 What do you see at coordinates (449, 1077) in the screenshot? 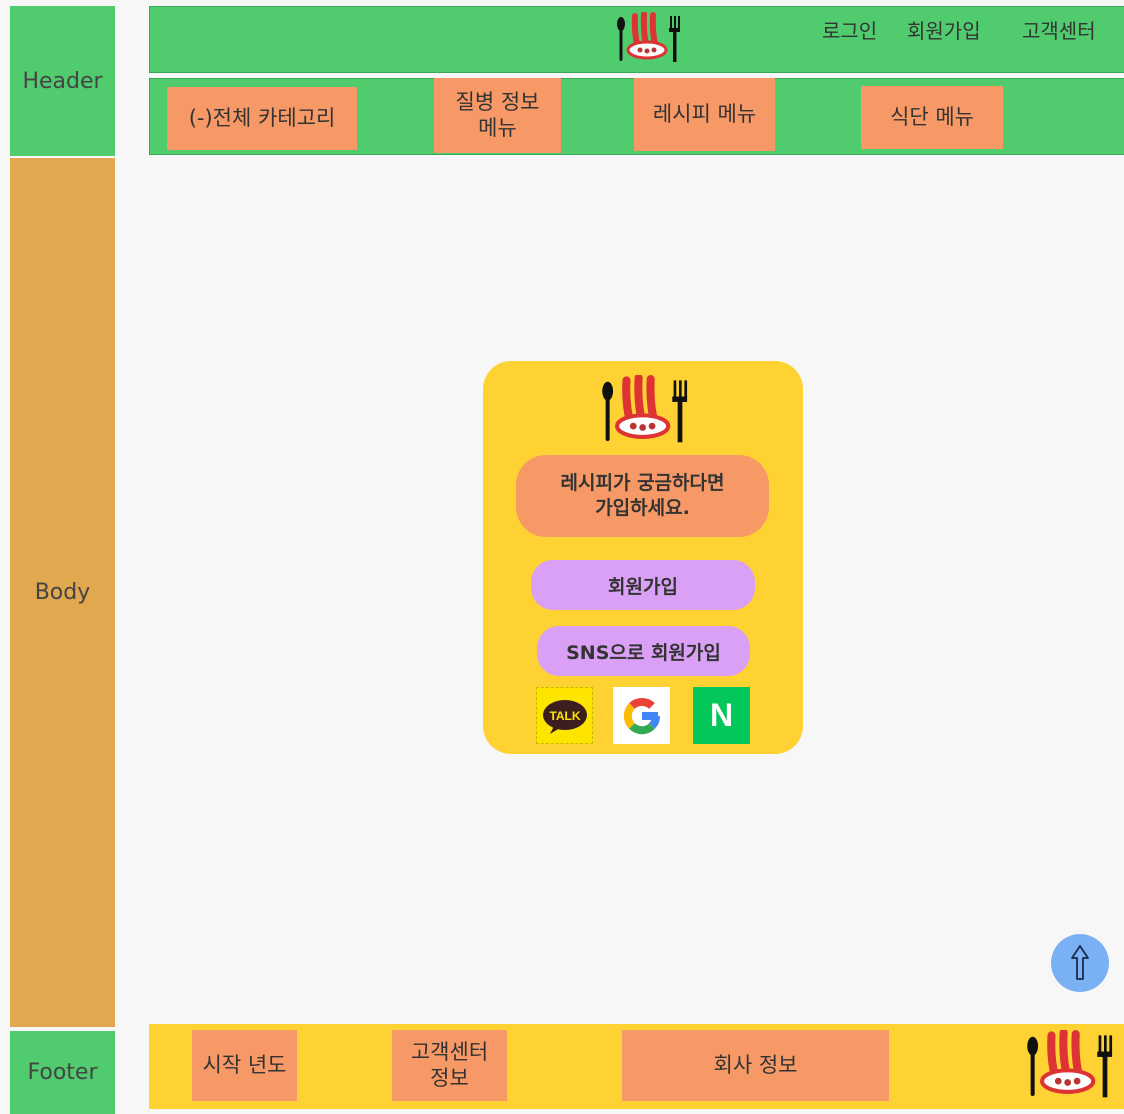
I see `footer-support-line2: 정보` at bounding box center [449, 1077].